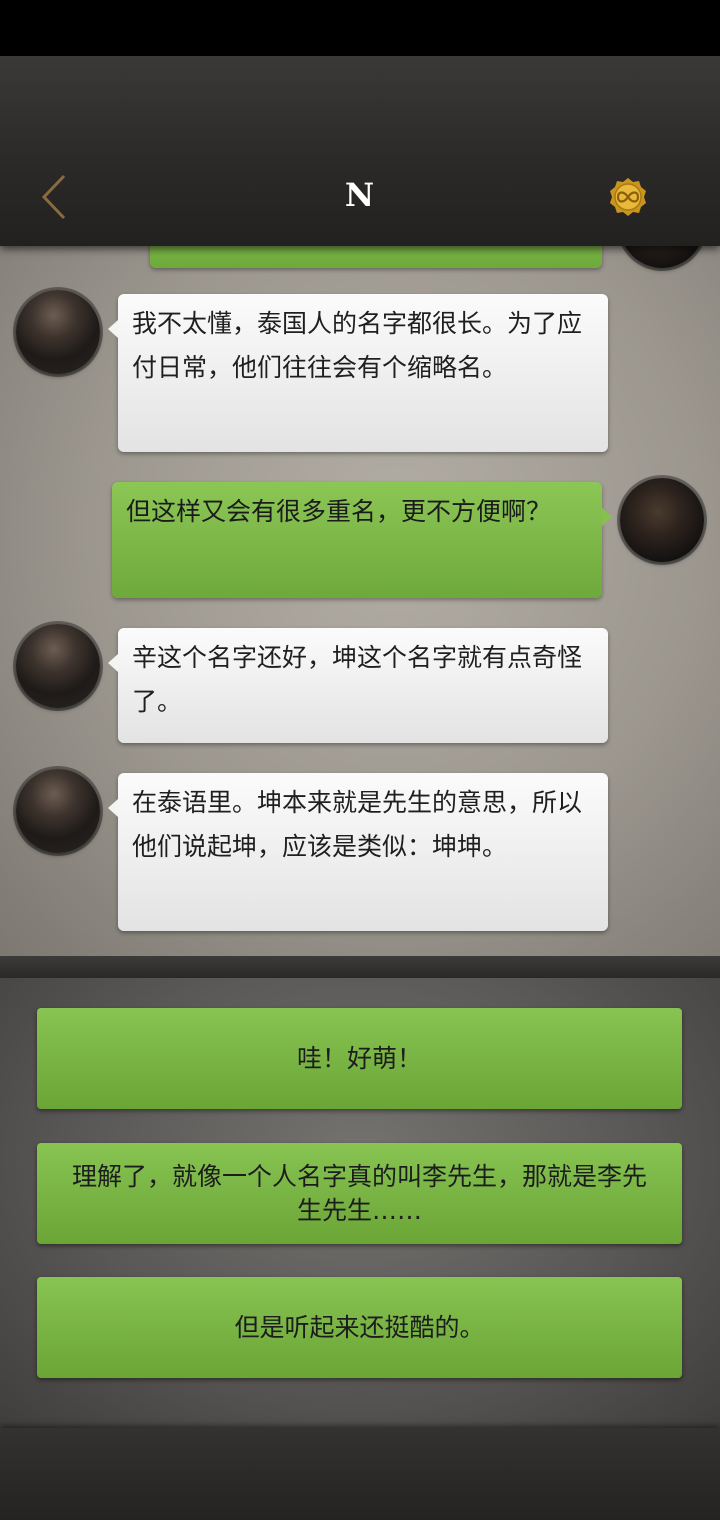  Describe the element at coordinates (357, 679) in the screenshot. I see `message-text: 辛这个名字还好，坤这个名字就有点奇怪了。` at that location.